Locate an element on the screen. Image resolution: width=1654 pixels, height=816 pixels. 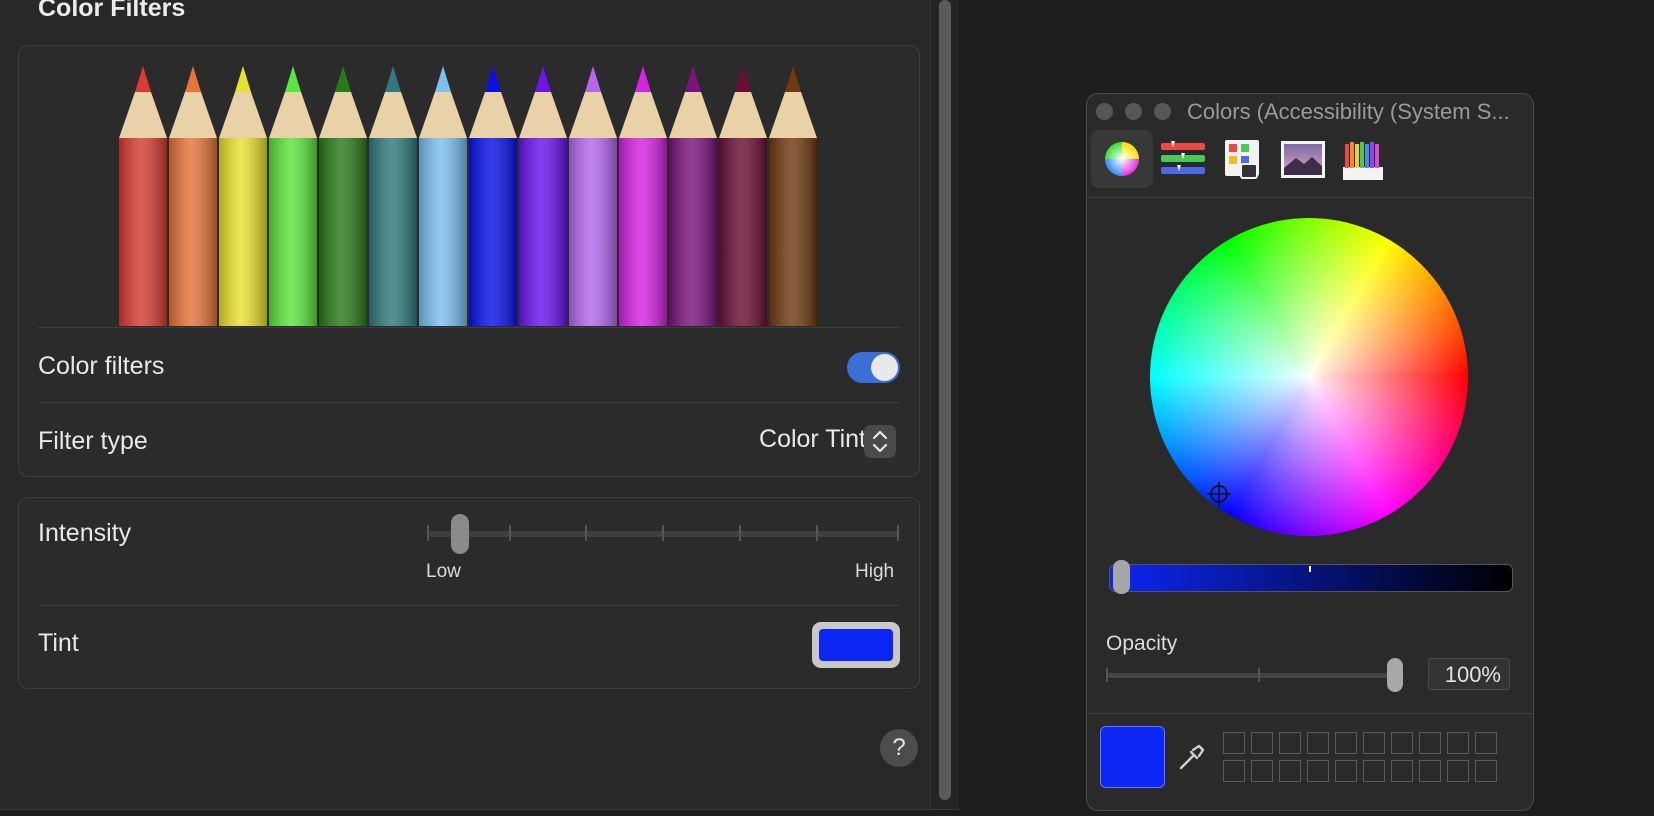
eyedropper-icon is located at coordinates (1192, 757).